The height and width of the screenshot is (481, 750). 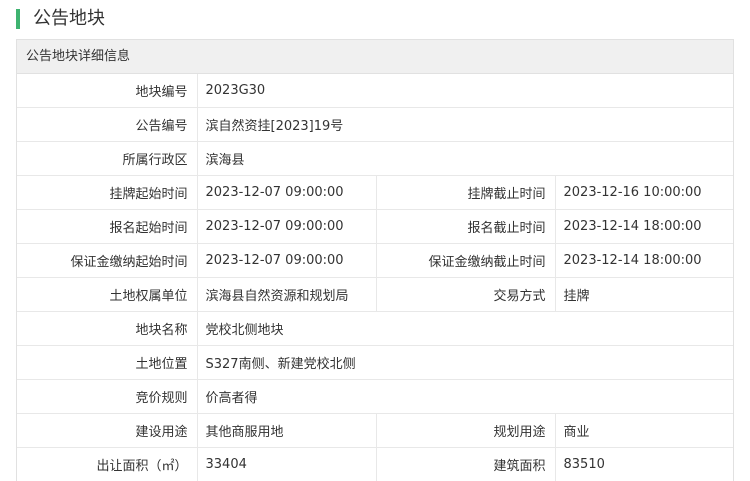 I want to click on plot-no-label: 地块编号, so click(x=107, y=91).